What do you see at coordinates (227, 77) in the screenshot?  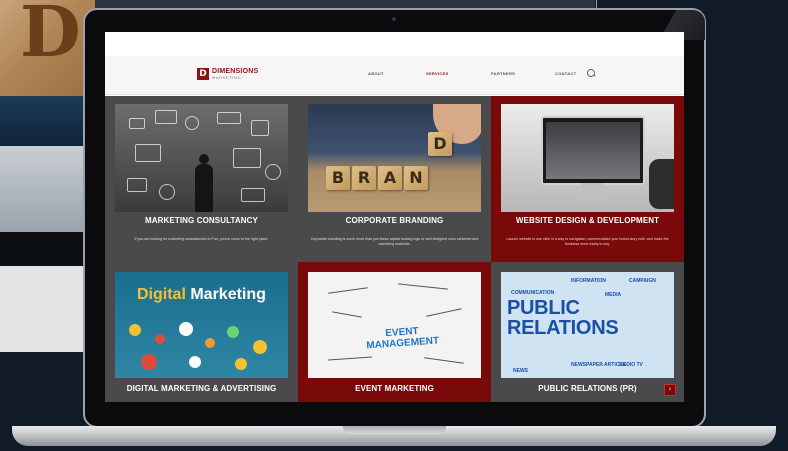 I see `logo-subtitle: MARKETING` at bounding box center [227, 77].